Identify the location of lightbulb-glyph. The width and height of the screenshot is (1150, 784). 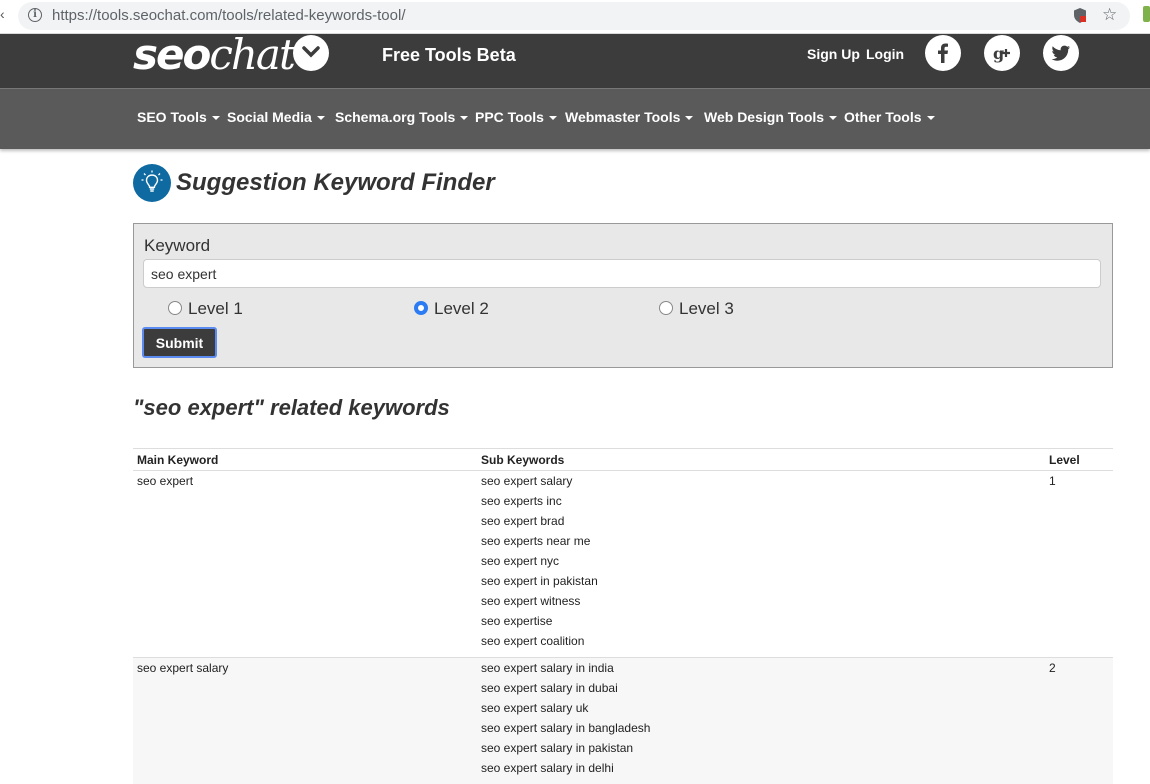
(152, 183).